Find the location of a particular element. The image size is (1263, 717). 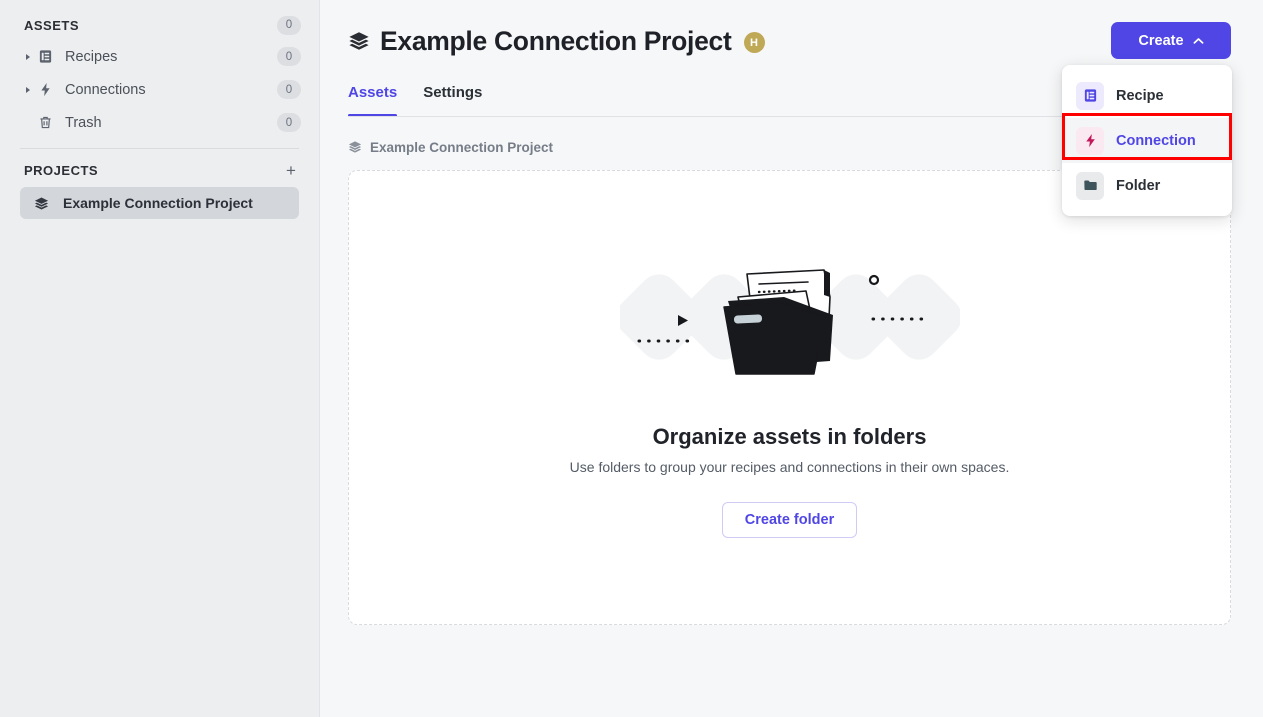

create-folder-button: Create folder is located at coordinates (789, 520).